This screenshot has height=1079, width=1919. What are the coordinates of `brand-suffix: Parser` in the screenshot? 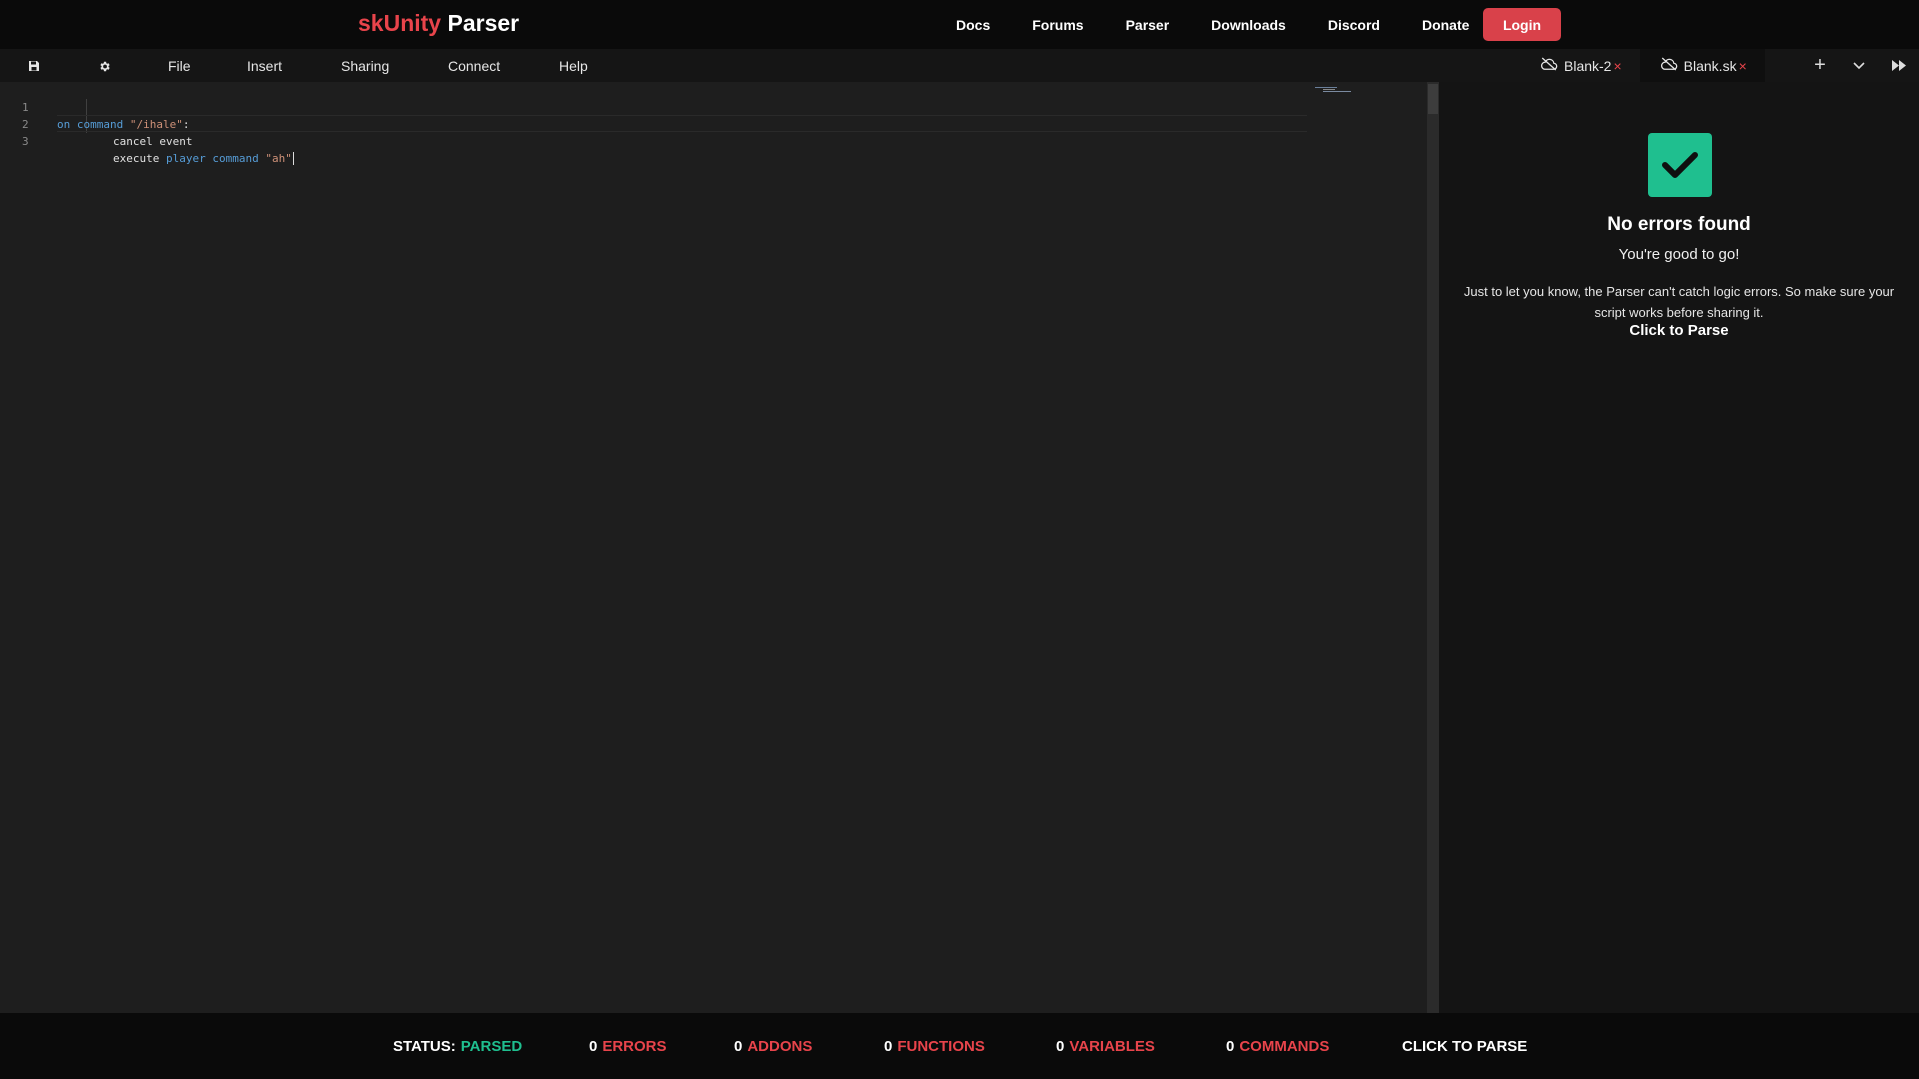 It's located at (480, 23).